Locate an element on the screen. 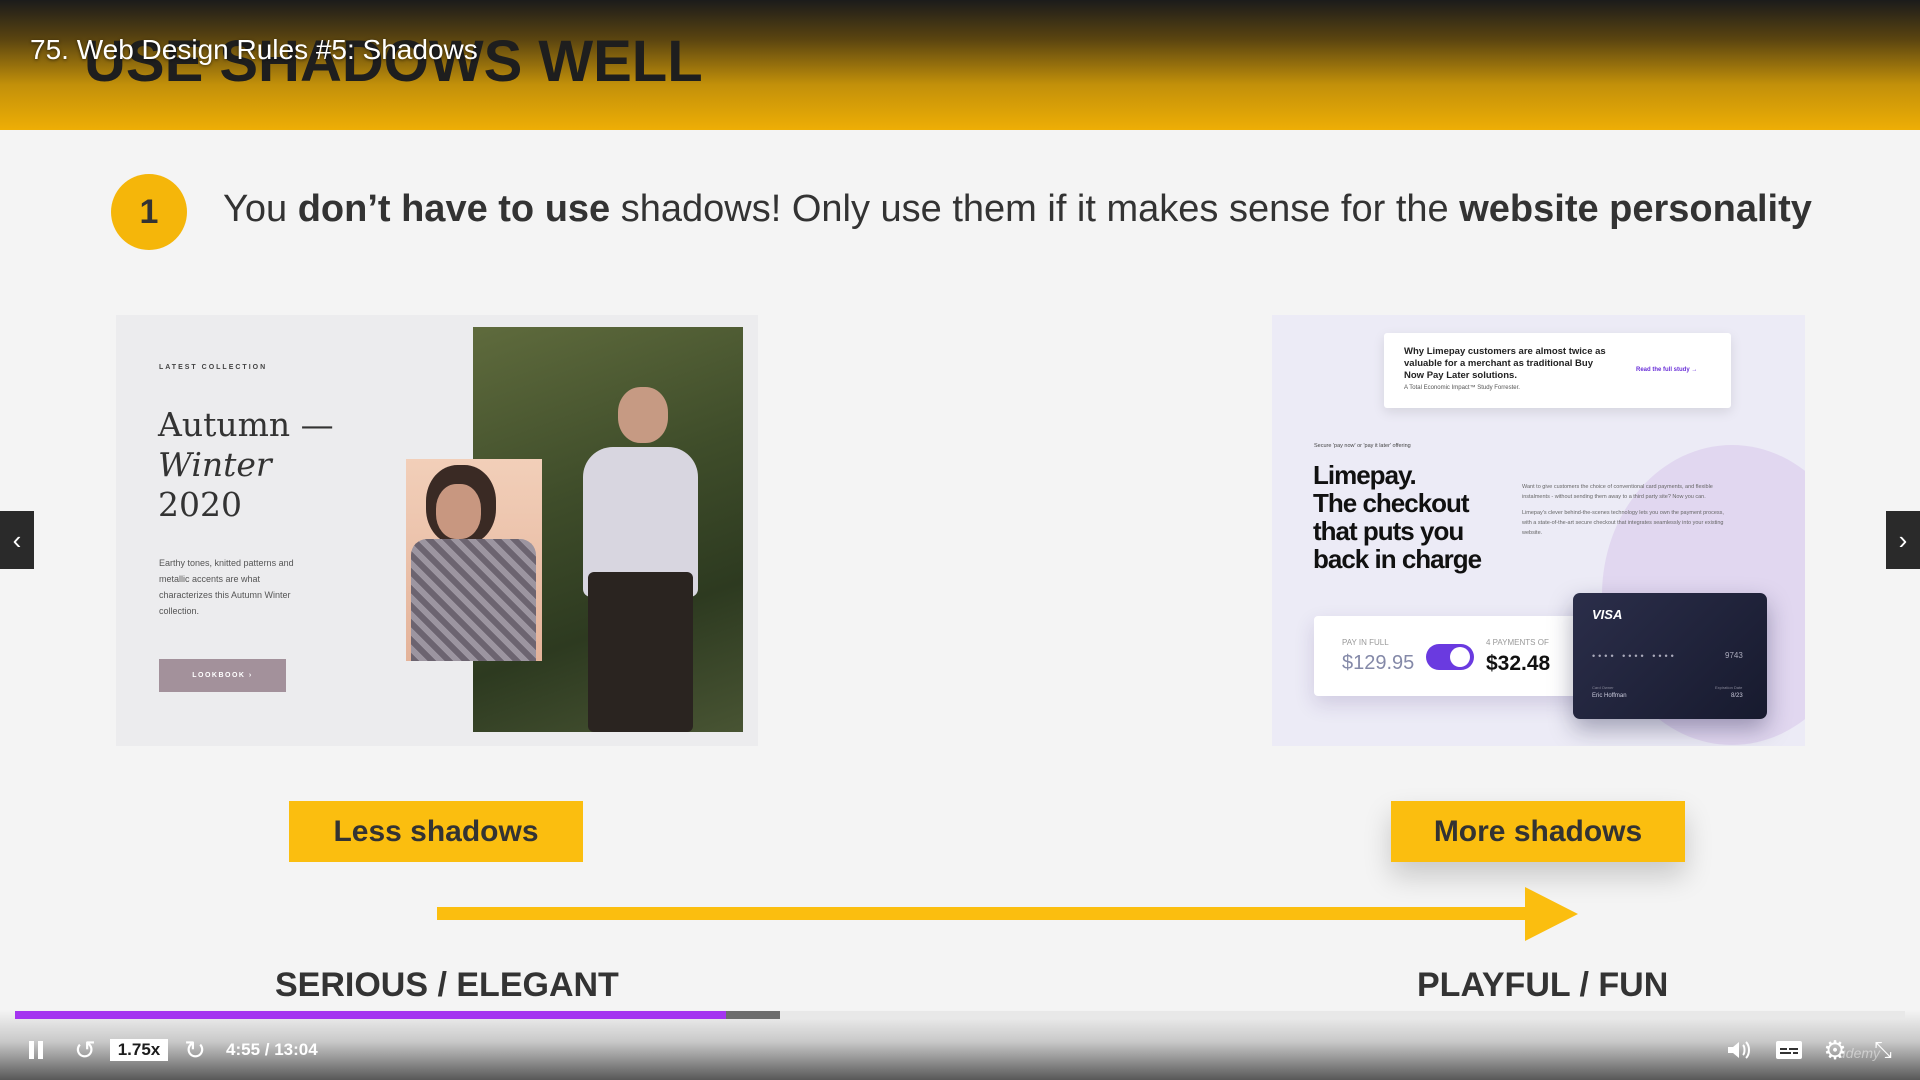 Image resolution: width=1920 pixels, height=1080 pixels. pause-button is located at coordinates (36, 1050).